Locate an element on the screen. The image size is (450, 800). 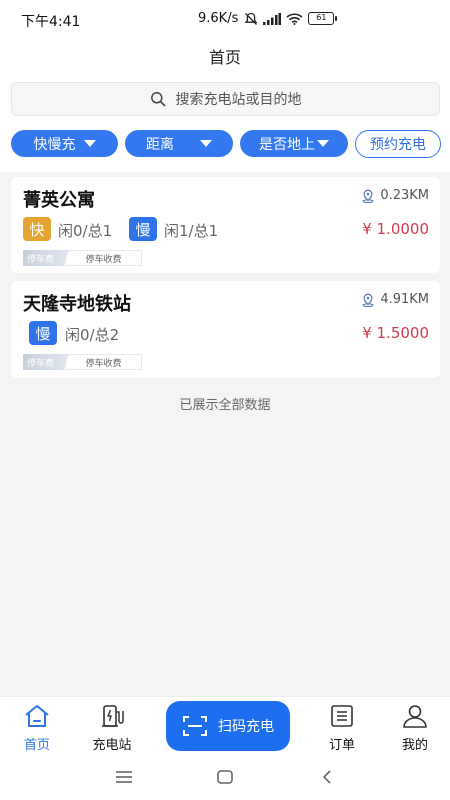
home-nav-icon is located at coordinates (225, 777).